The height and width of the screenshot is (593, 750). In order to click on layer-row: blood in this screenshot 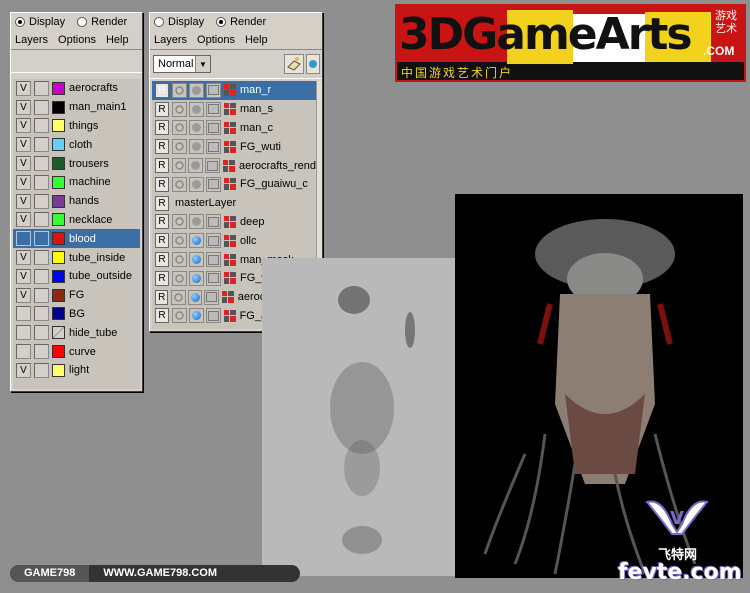, I will do `click(76, 239)`.